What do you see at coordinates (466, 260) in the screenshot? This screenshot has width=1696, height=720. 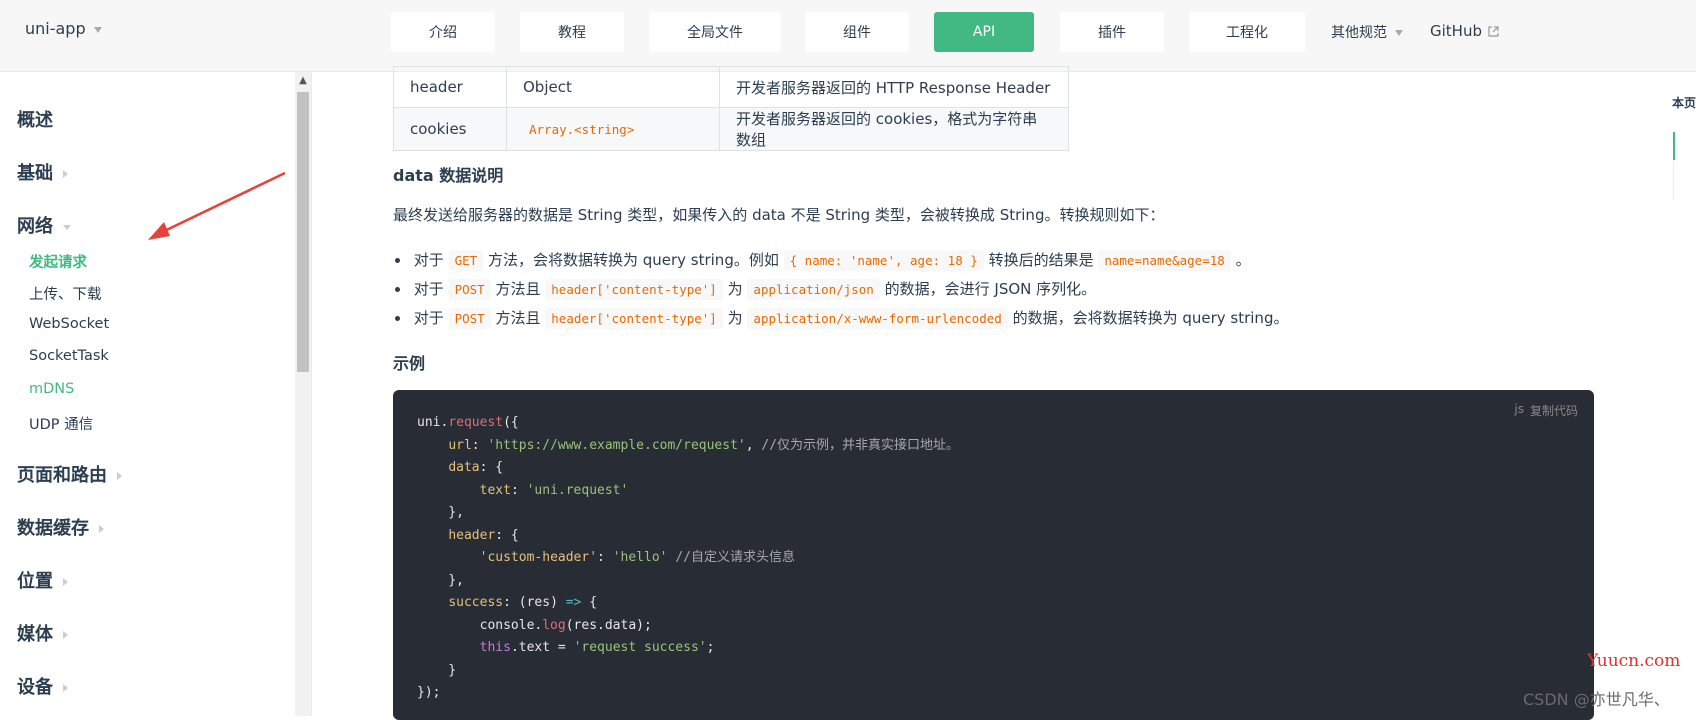 I see `inline-code: GET` at bounding box center [466, 260].